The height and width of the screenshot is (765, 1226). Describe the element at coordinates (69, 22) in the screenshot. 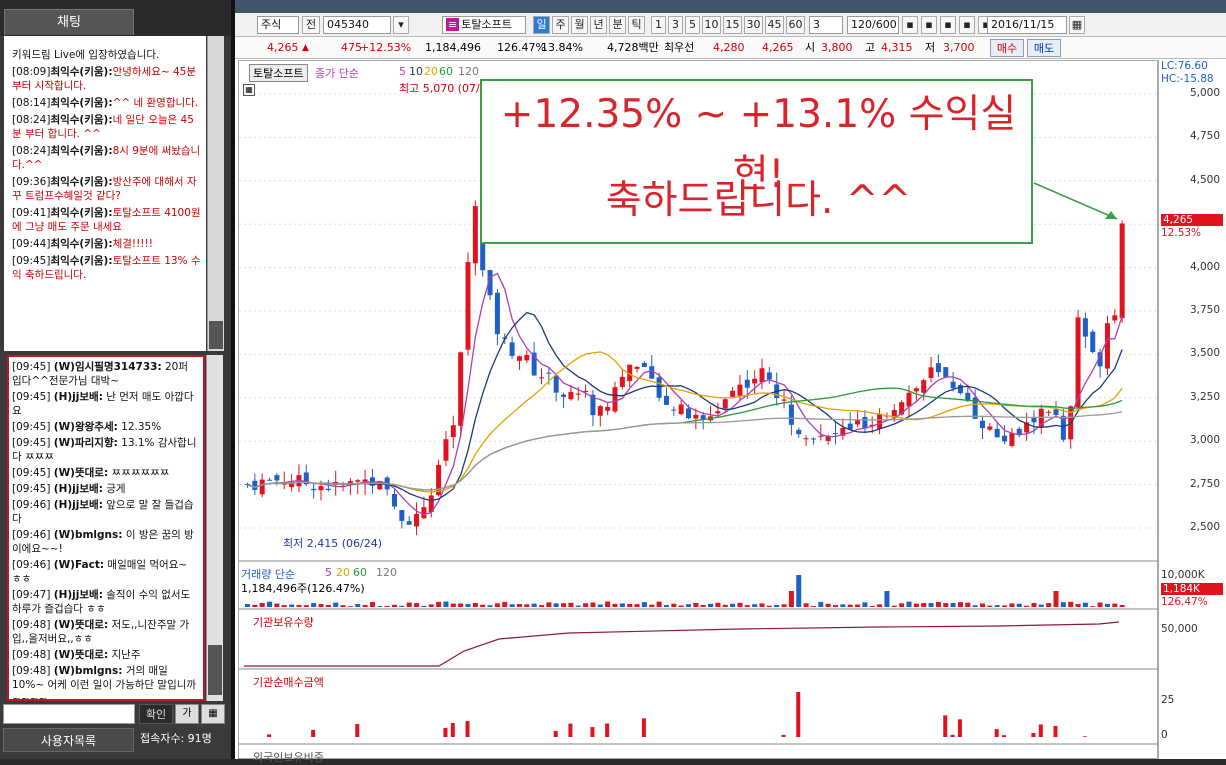

I see `tab-chat: 채팅` at that location.